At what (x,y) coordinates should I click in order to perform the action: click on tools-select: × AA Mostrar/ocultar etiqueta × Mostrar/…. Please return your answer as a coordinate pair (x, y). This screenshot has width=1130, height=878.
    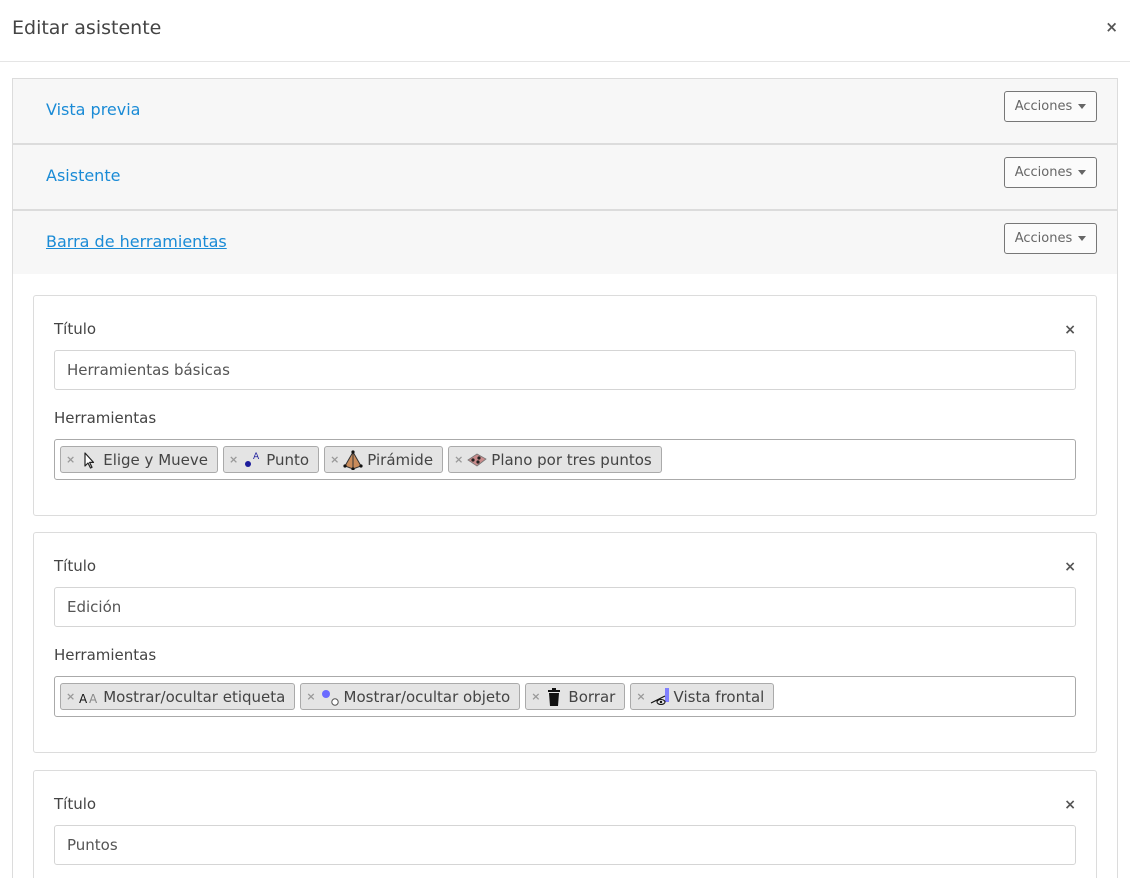
    Looking at the image, I should click on (565, 696).